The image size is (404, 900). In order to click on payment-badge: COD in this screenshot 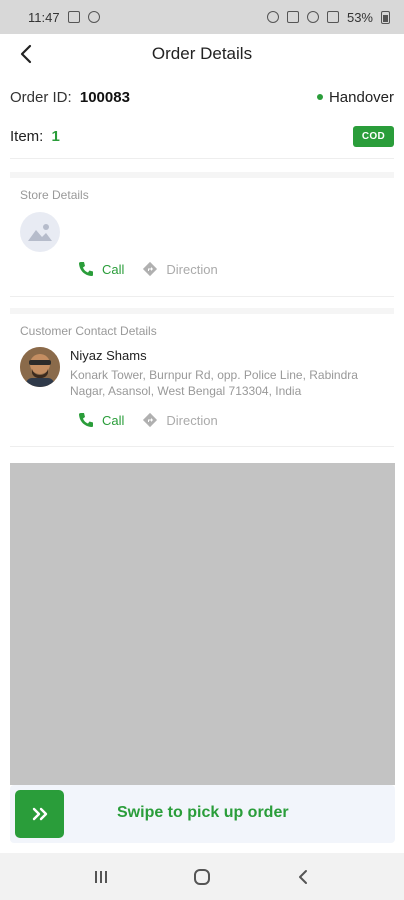, I will do `click(373, 136)`.